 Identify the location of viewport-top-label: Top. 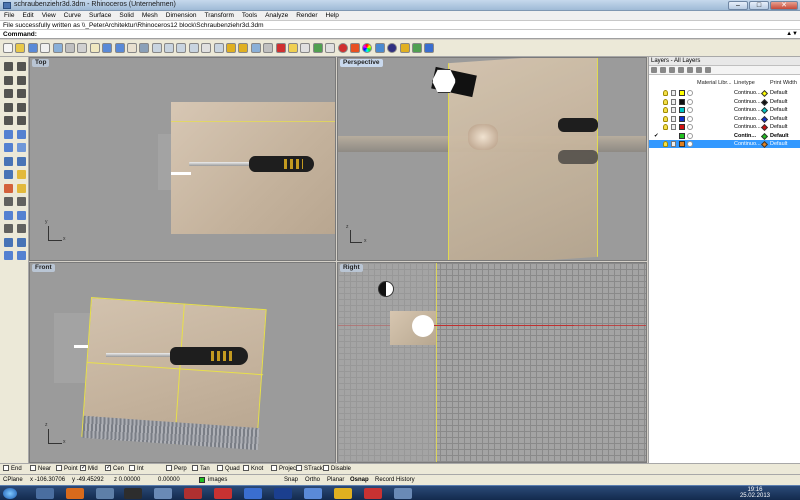
(41, 63).